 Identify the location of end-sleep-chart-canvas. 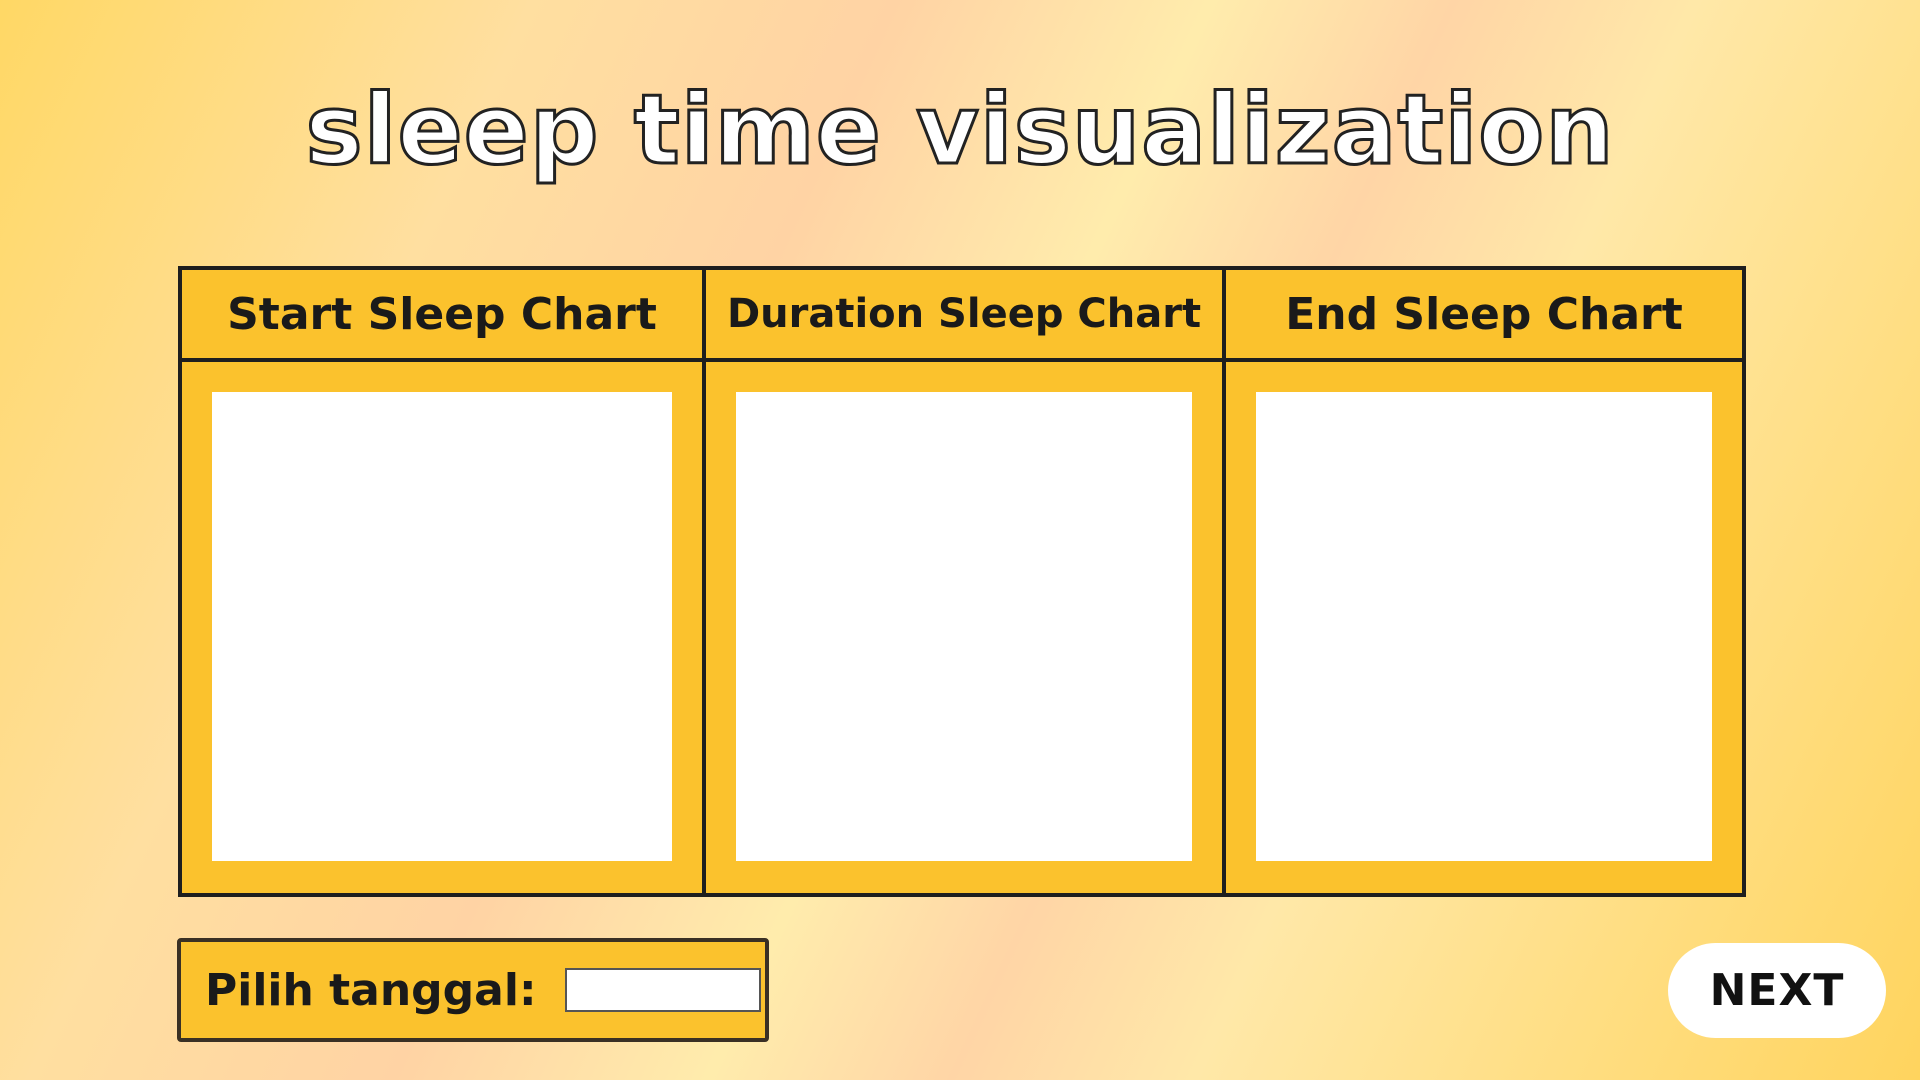
(1484, 626).